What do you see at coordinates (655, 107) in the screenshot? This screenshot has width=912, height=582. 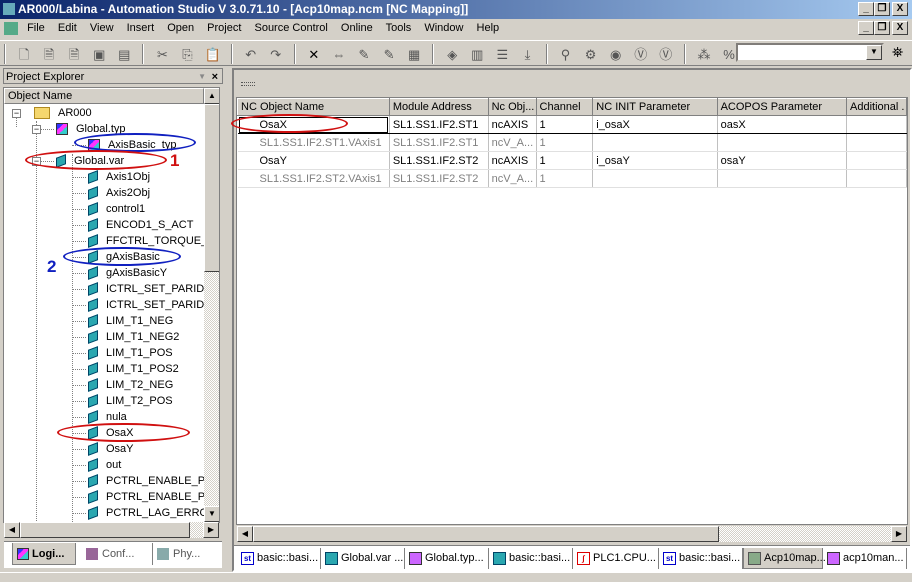 I see `column-header: NC INIT Parameter` at bounding box center [655, 107].